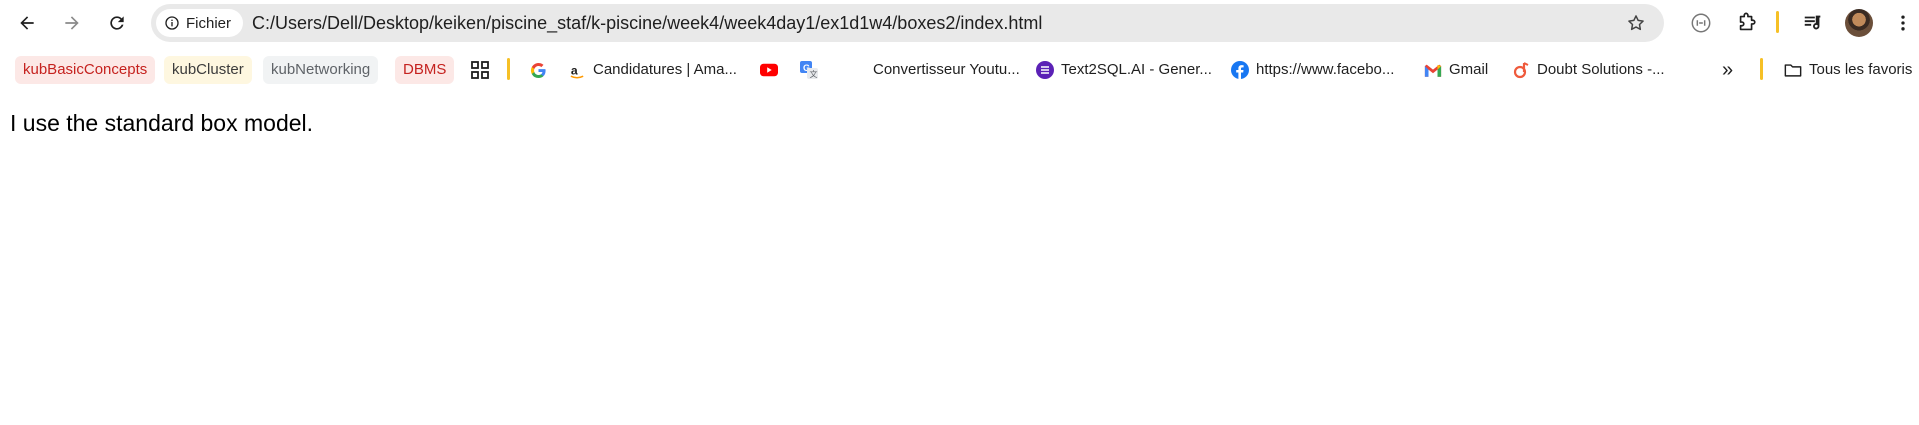 This screenshot has height=425, width=1919. Describe the element at coordinates (1433, 70) in the screenshot. I see `gmail-icon` at that location.